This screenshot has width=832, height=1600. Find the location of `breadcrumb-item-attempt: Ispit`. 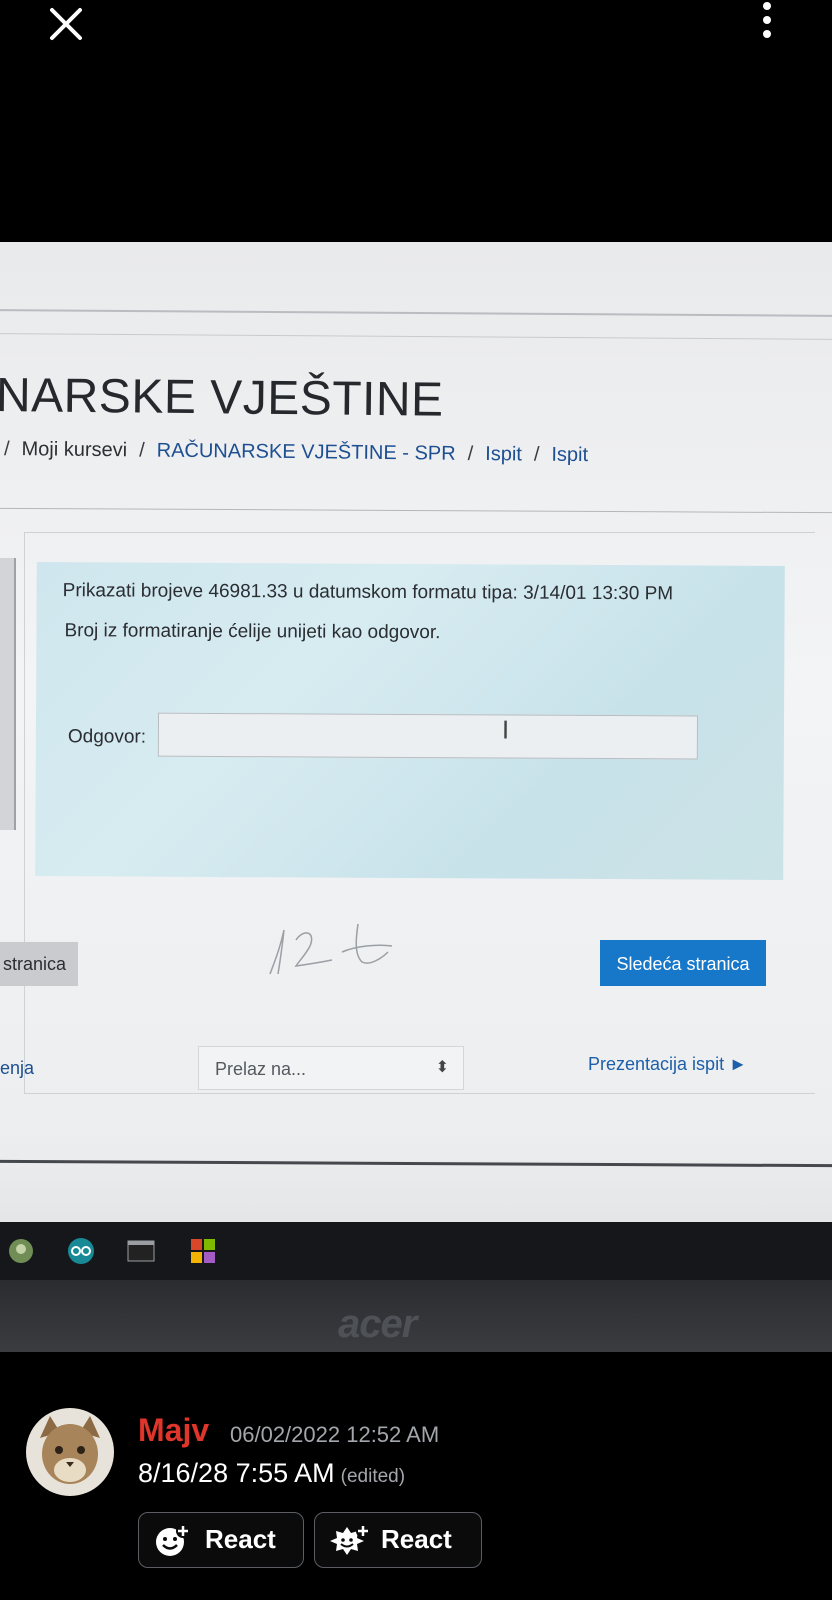

breadcrumb-item-attempt: Ispit is located at coordinates (569, 455).